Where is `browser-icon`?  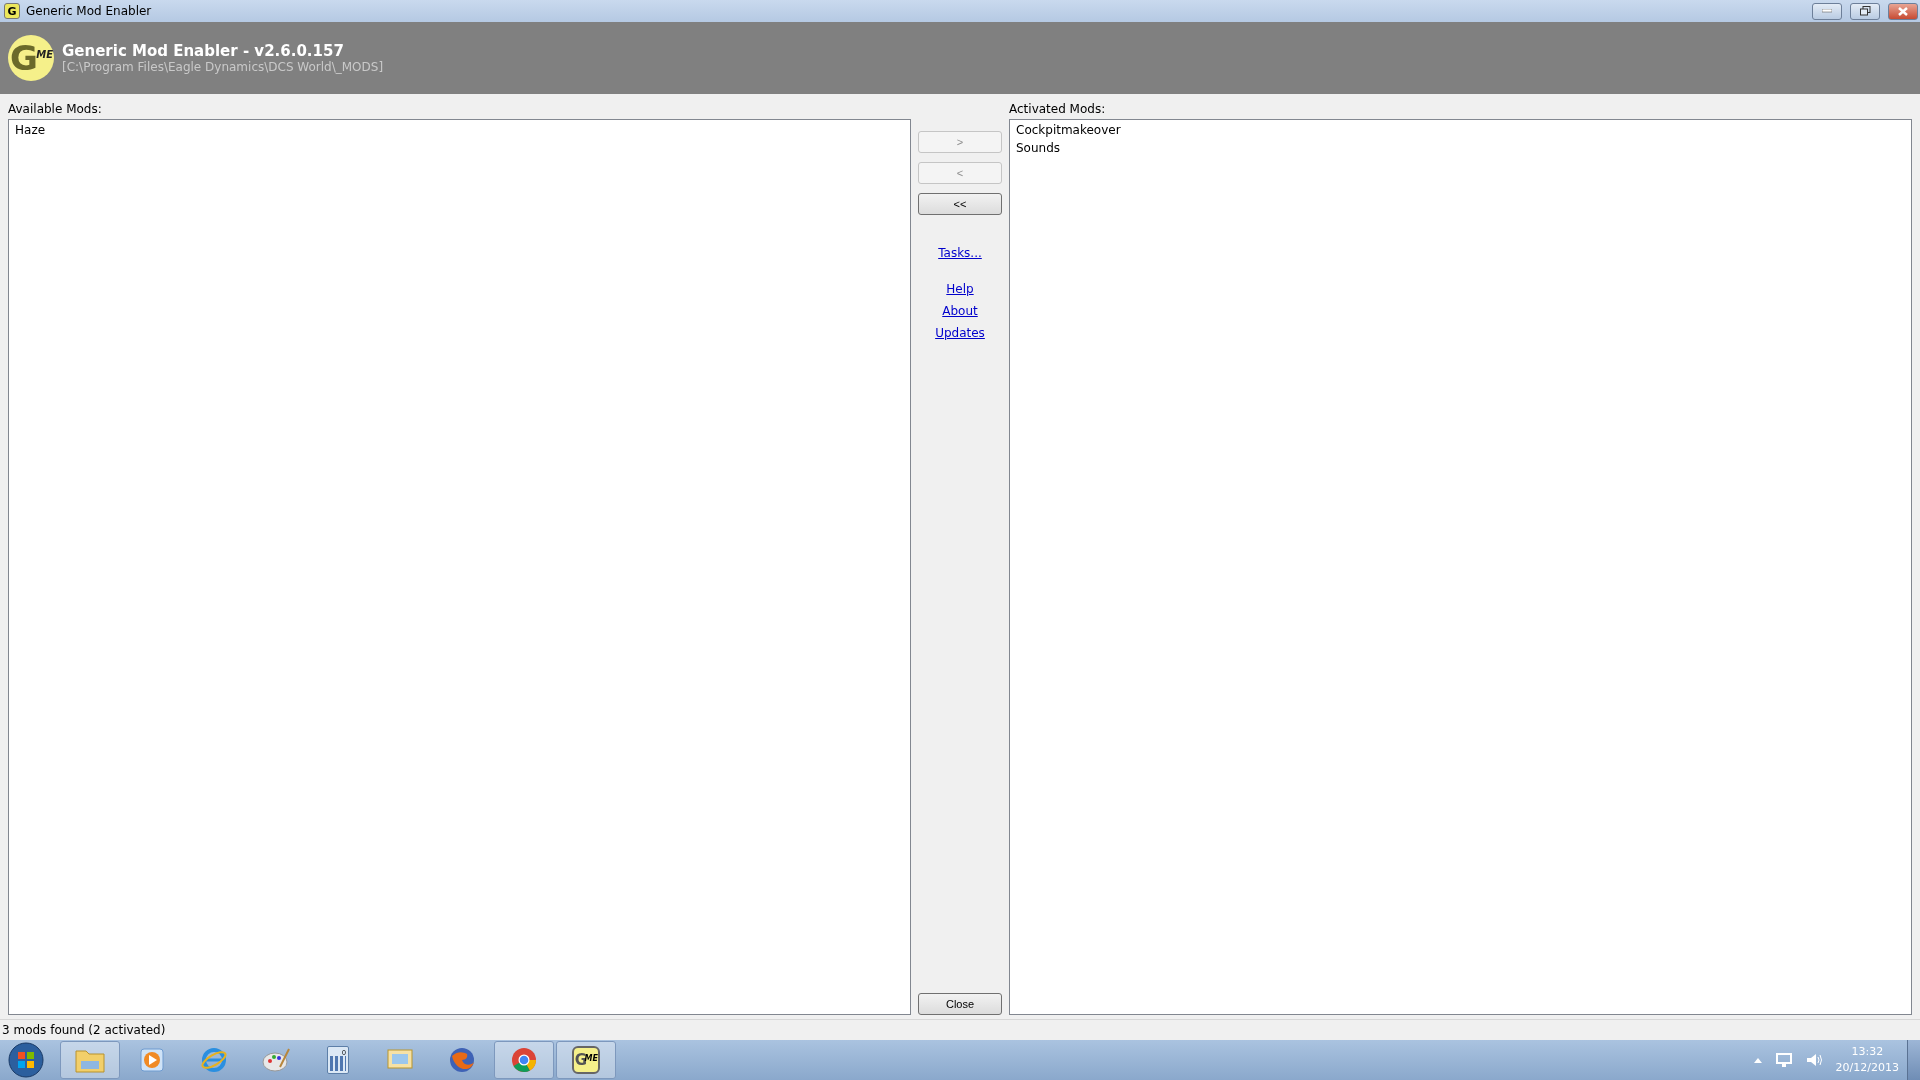 browser-icon is located at coordinates (214, 1060).